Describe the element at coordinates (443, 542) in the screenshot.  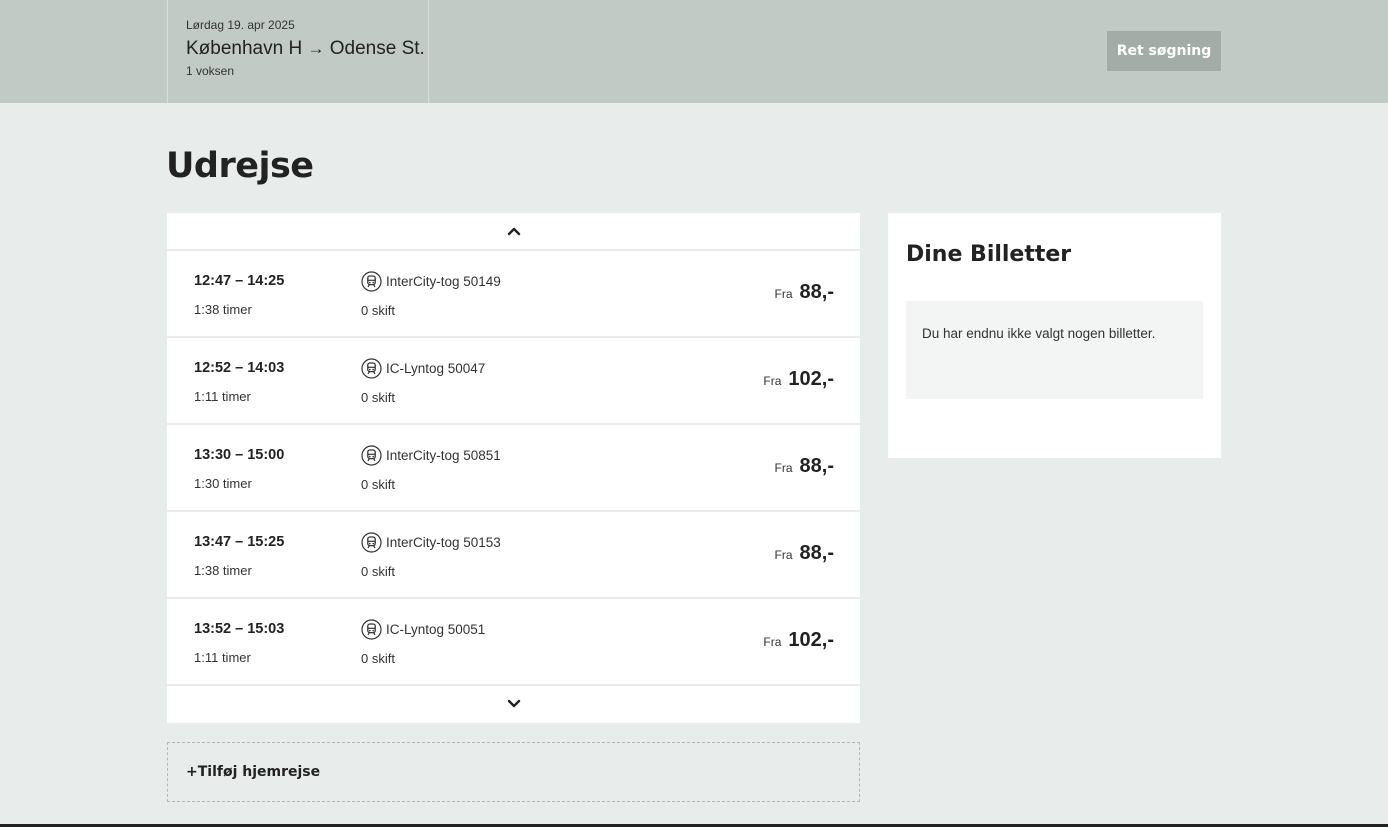
I see `train-name: InterCity-tog 50153` at that location.